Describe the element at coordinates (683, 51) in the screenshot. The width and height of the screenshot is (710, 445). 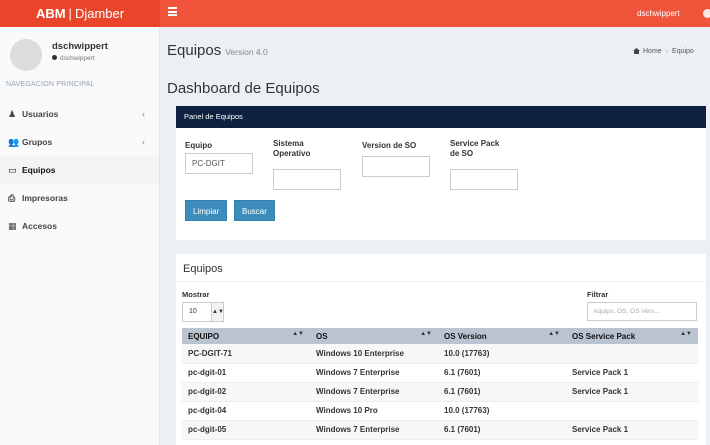
I see `breadcrumb-current: Equipo` at that location.